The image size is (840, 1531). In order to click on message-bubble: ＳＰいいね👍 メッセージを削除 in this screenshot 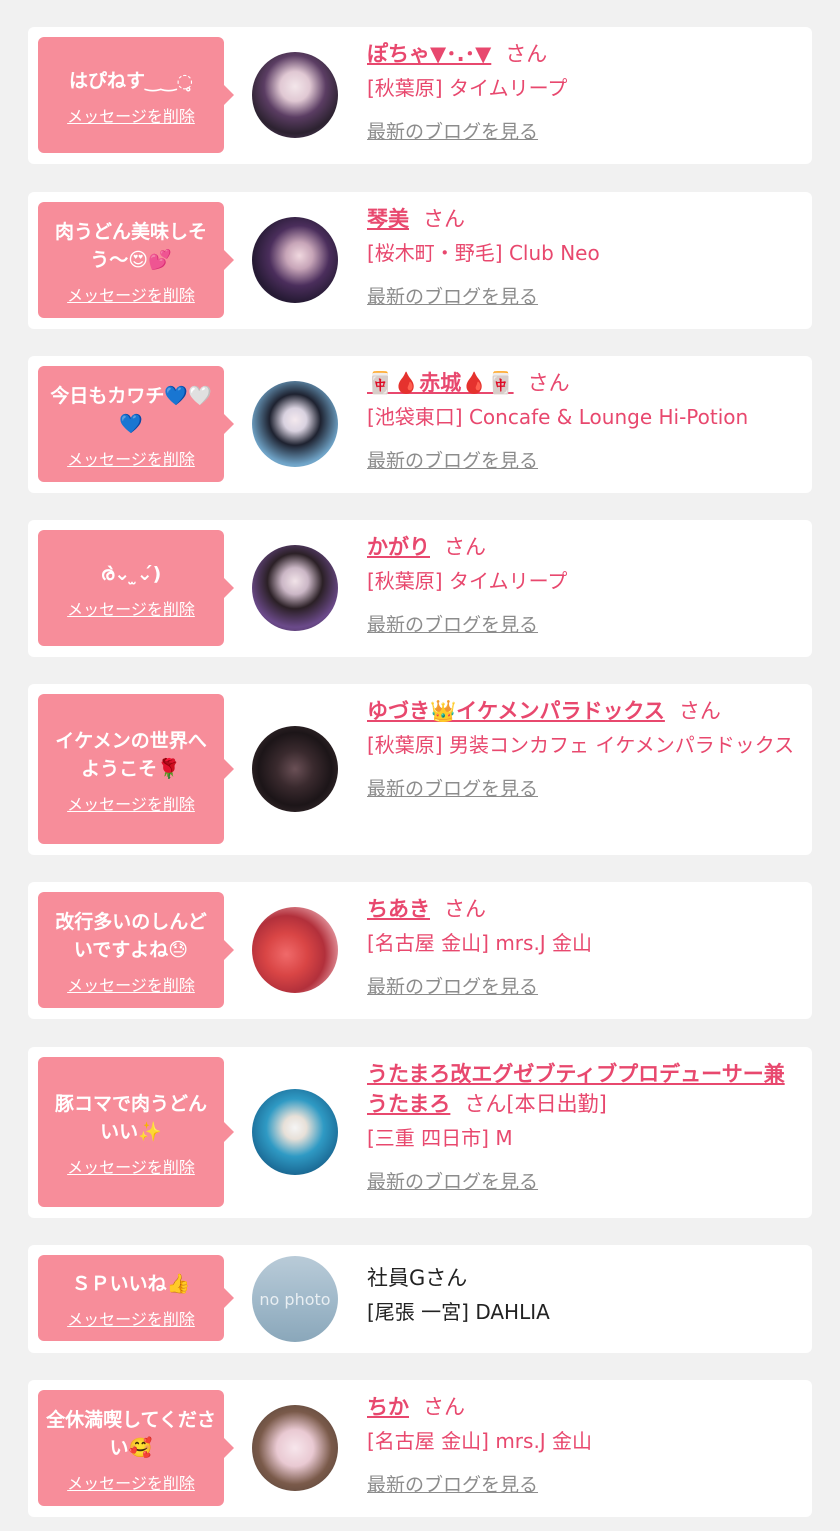, I will do `click(136, 1298)`.